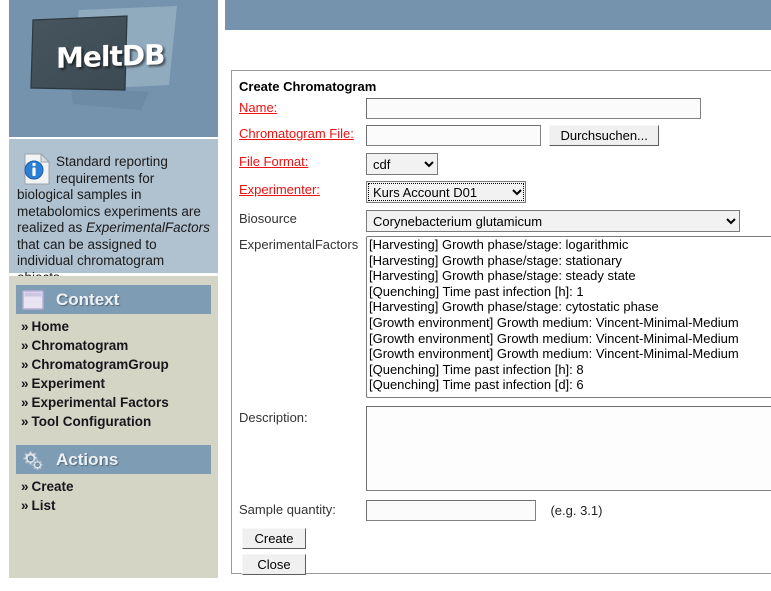  I want to click on form-row-name: Name:, so click(505, 110).